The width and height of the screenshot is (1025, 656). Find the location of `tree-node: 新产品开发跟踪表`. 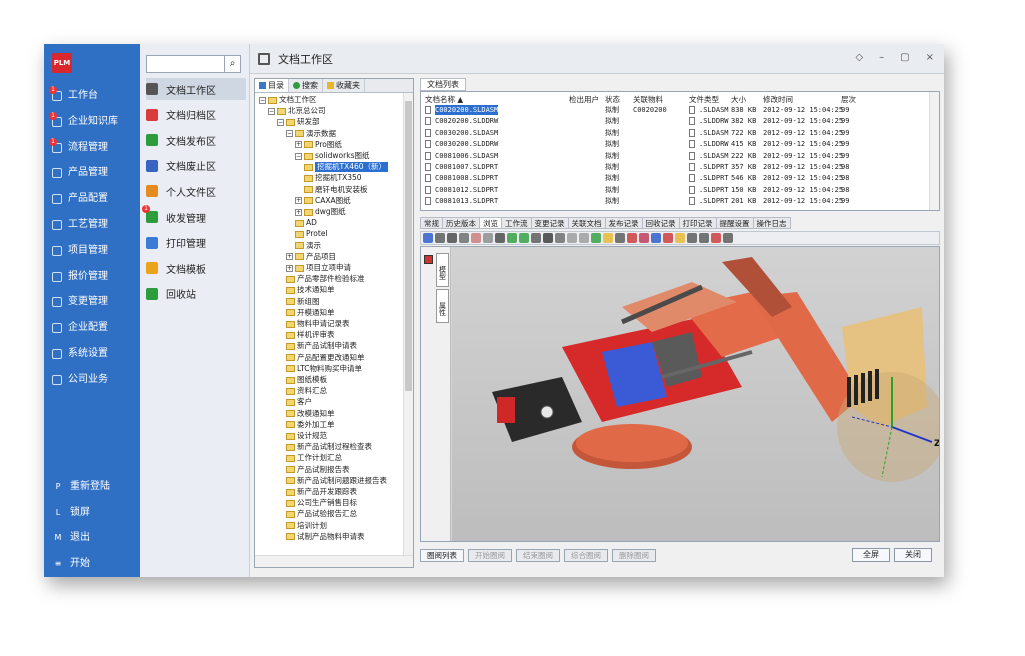

tree-node: 新产品开发跟踪表 is located at coordinates (321, 492).